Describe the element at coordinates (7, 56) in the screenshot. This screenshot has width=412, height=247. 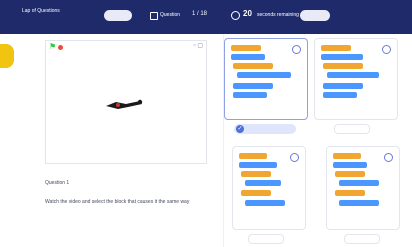
I see `pencil-icon` at that location.